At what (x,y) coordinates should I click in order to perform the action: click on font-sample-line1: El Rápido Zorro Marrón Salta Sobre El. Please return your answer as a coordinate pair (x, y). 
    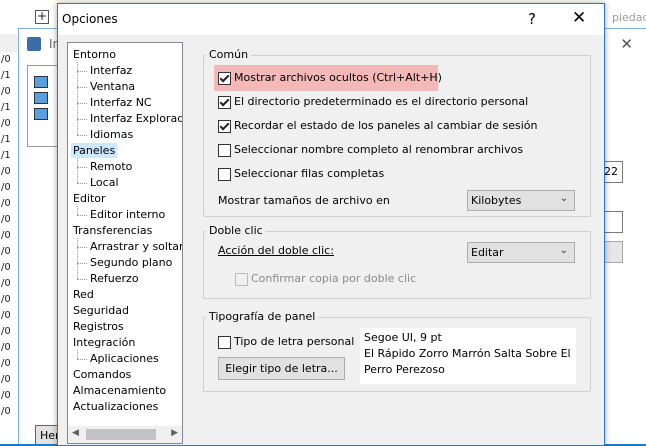
    Looking at the image, I should click on (467, 353).